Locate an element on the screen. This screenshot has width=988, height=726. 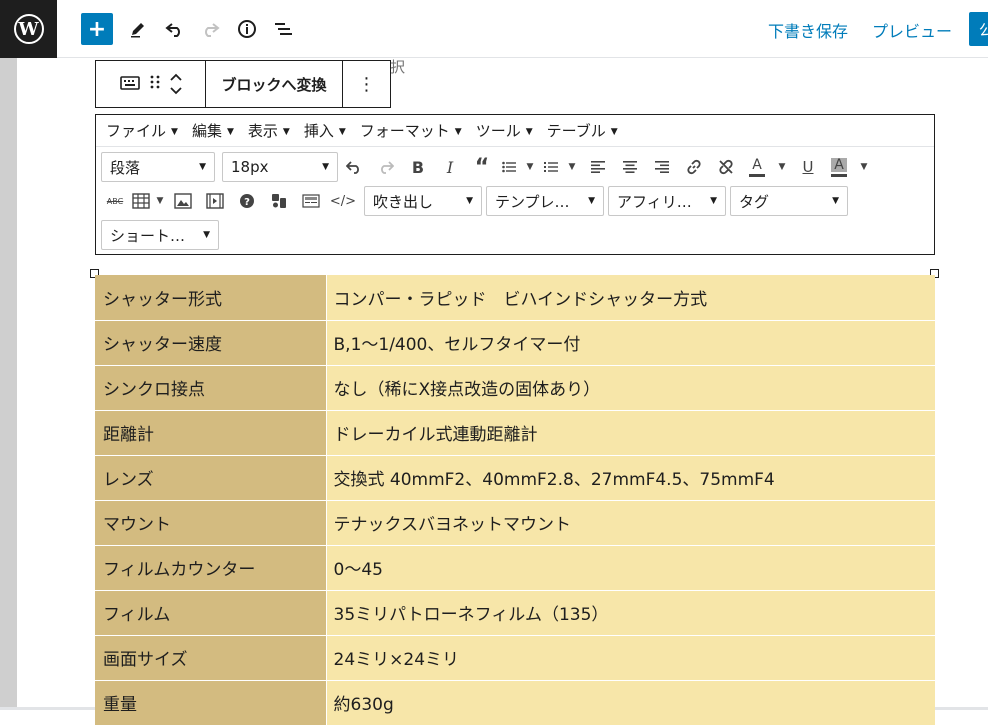
affiliate-select: アフィリ… ▼ is located at coordinates (667, 201).